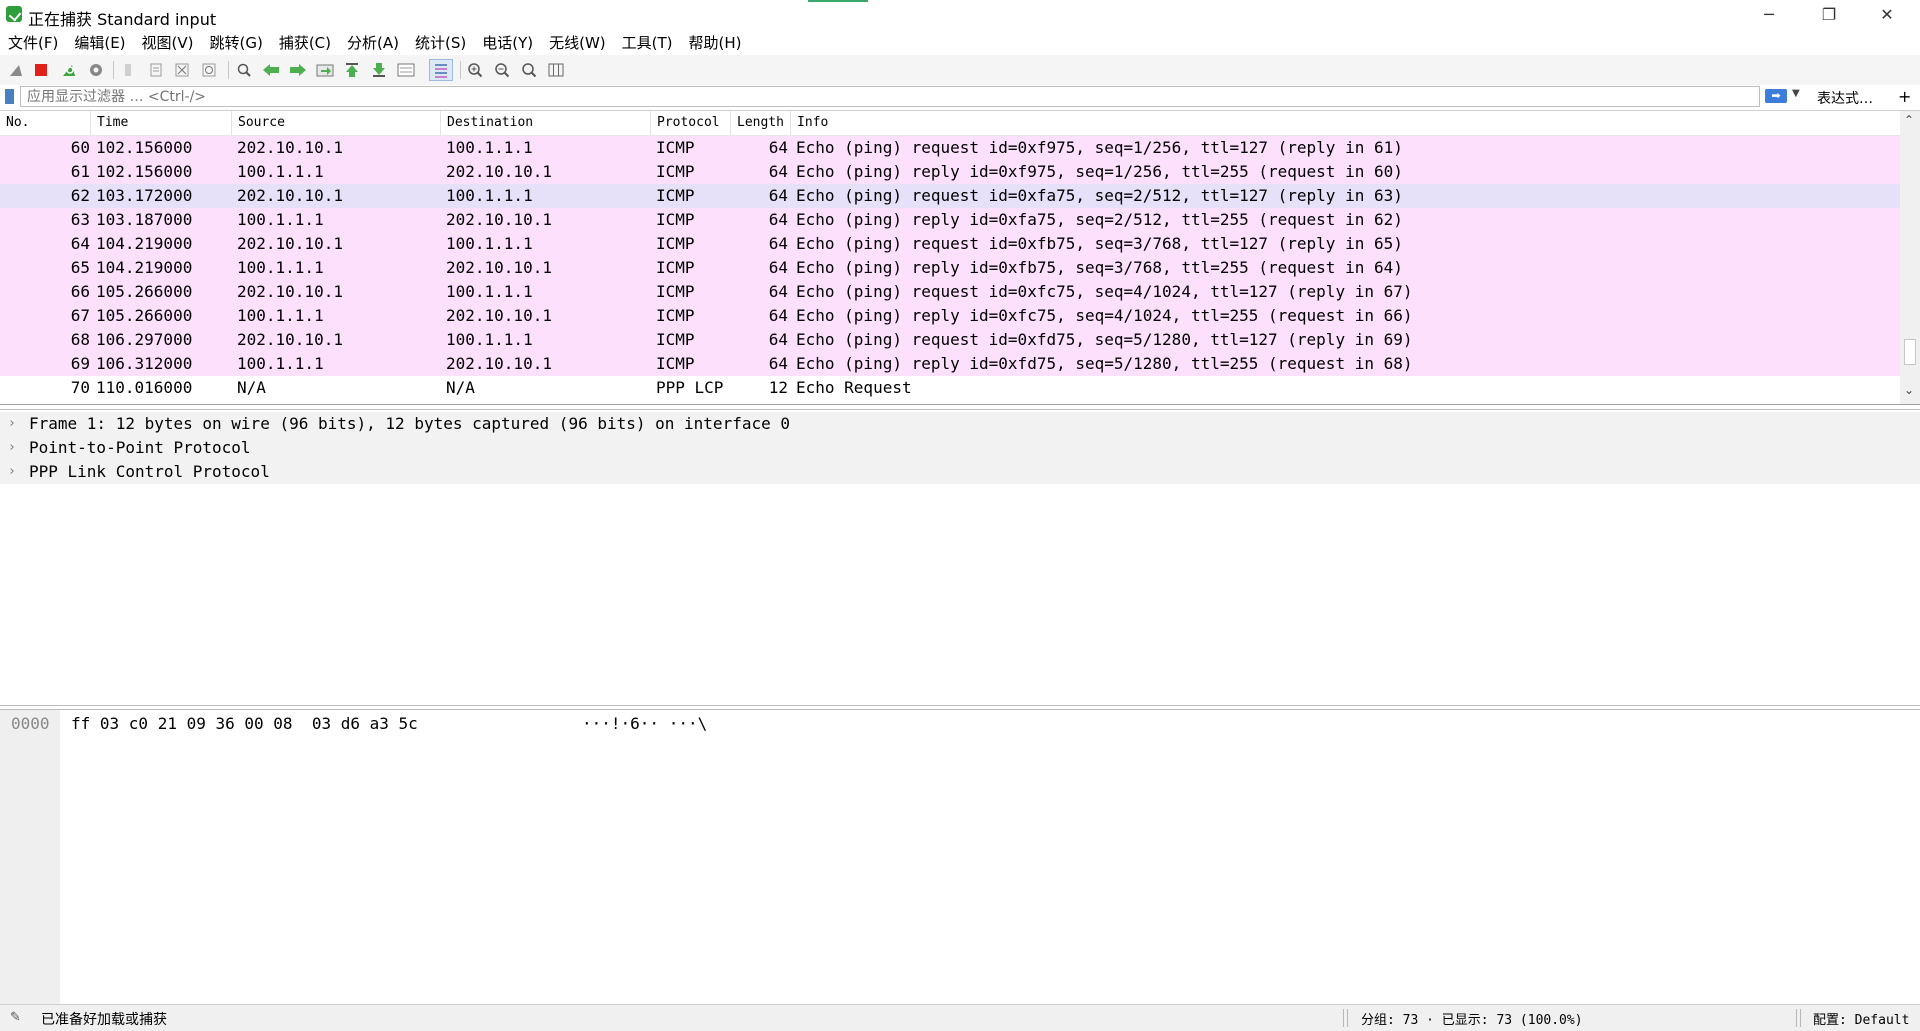  What do you see at coordinates (352, 70) in the screenshot?
I see `go-first-icon` at bounding box center [352, 70].